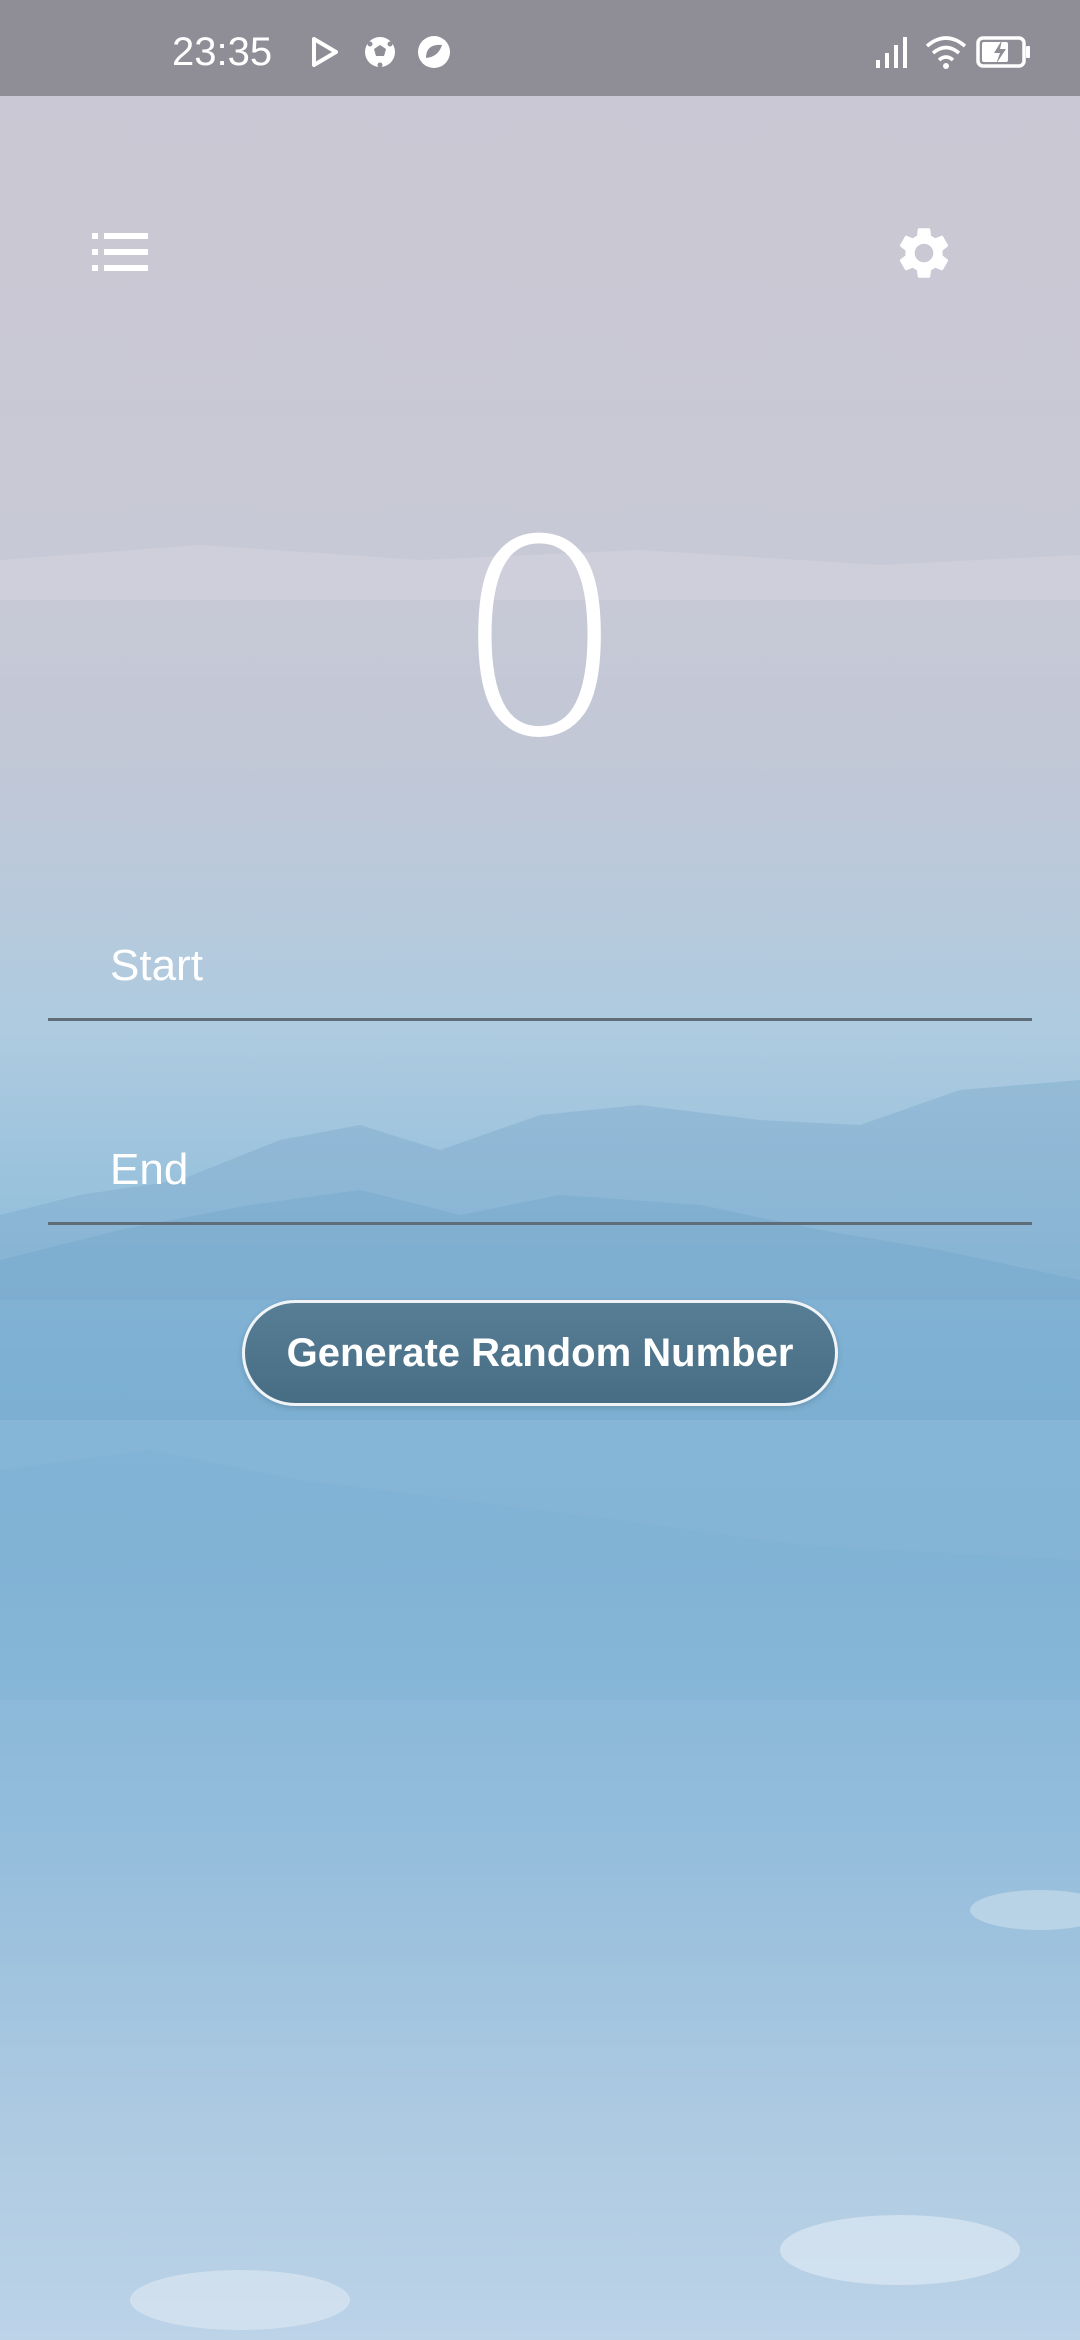 The image size is (1080, 2340). I want to click on start-field, so click(540, 966).